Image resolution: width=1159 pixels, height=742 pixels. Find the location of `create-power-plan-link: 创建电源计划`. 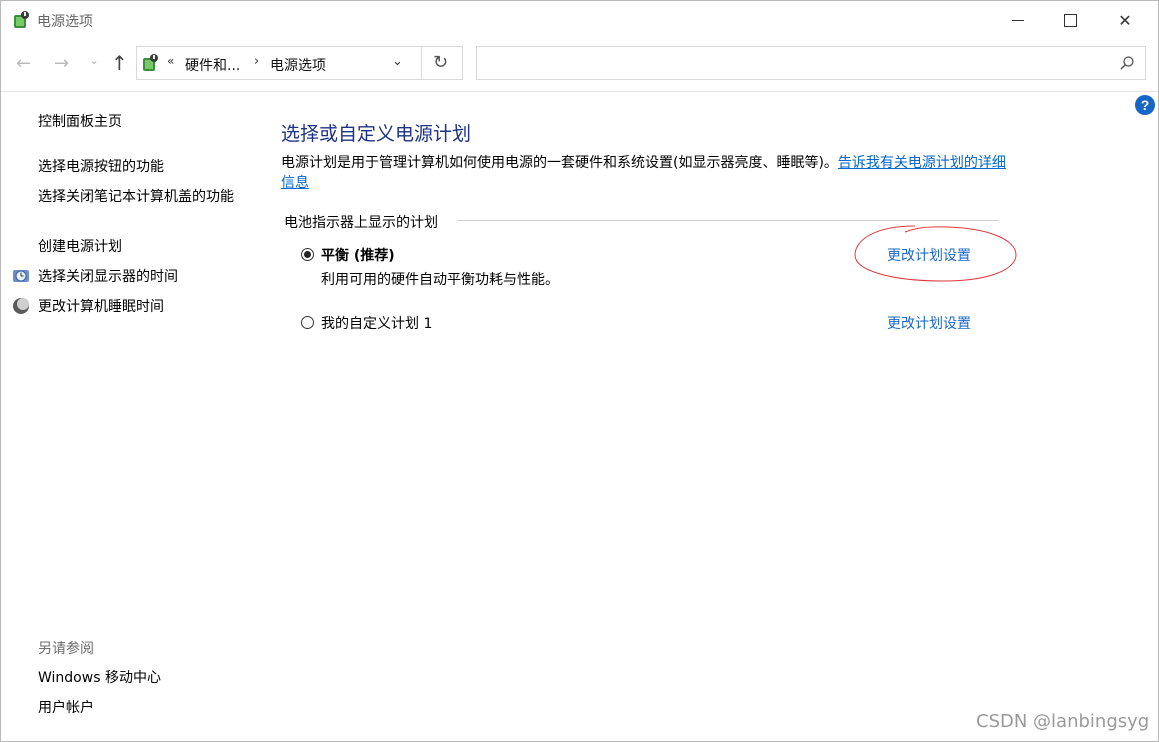

create-power-plan-link: 创建电源计划 is located at coordinates (80, 247).